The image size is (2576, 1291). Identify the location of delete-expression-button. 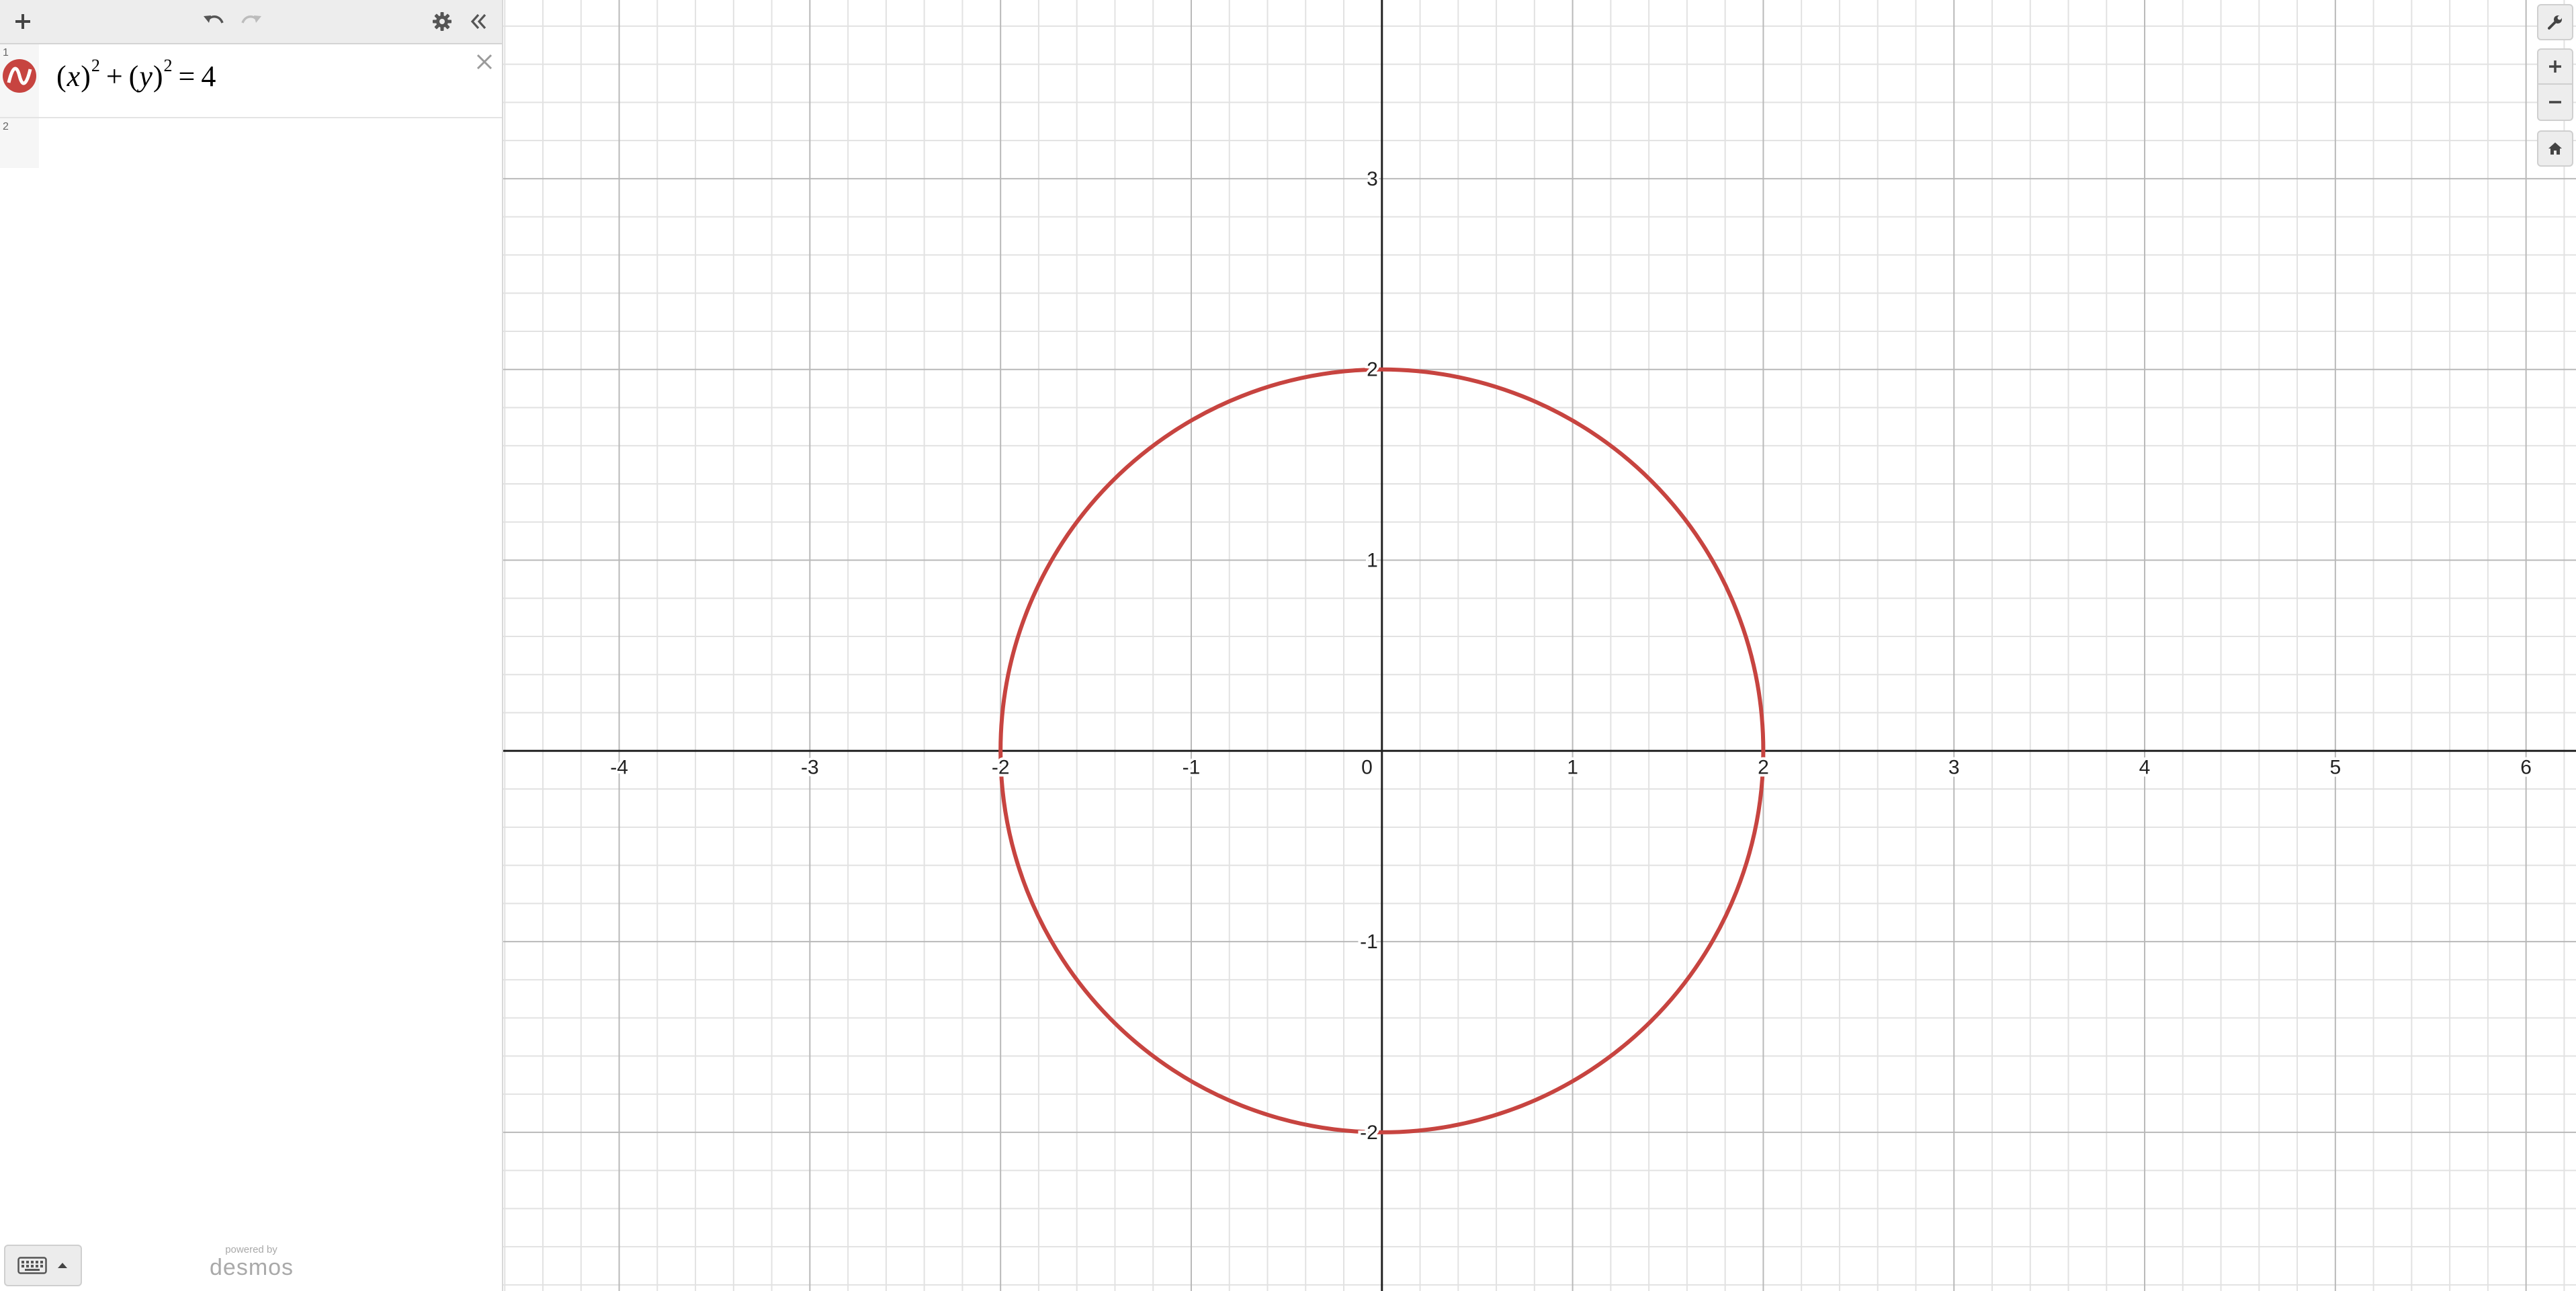
(484, 61).